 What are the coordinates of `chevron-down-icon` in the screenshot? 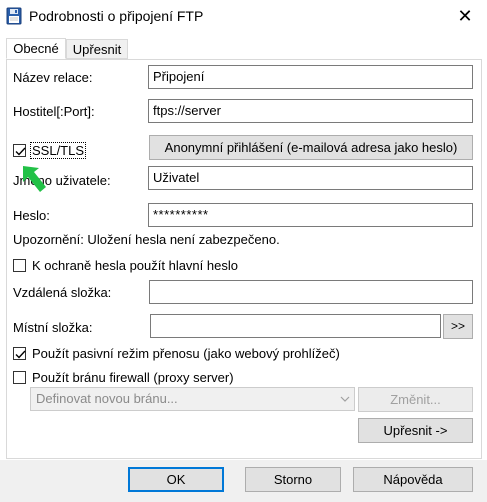 It's located at (345, 402).